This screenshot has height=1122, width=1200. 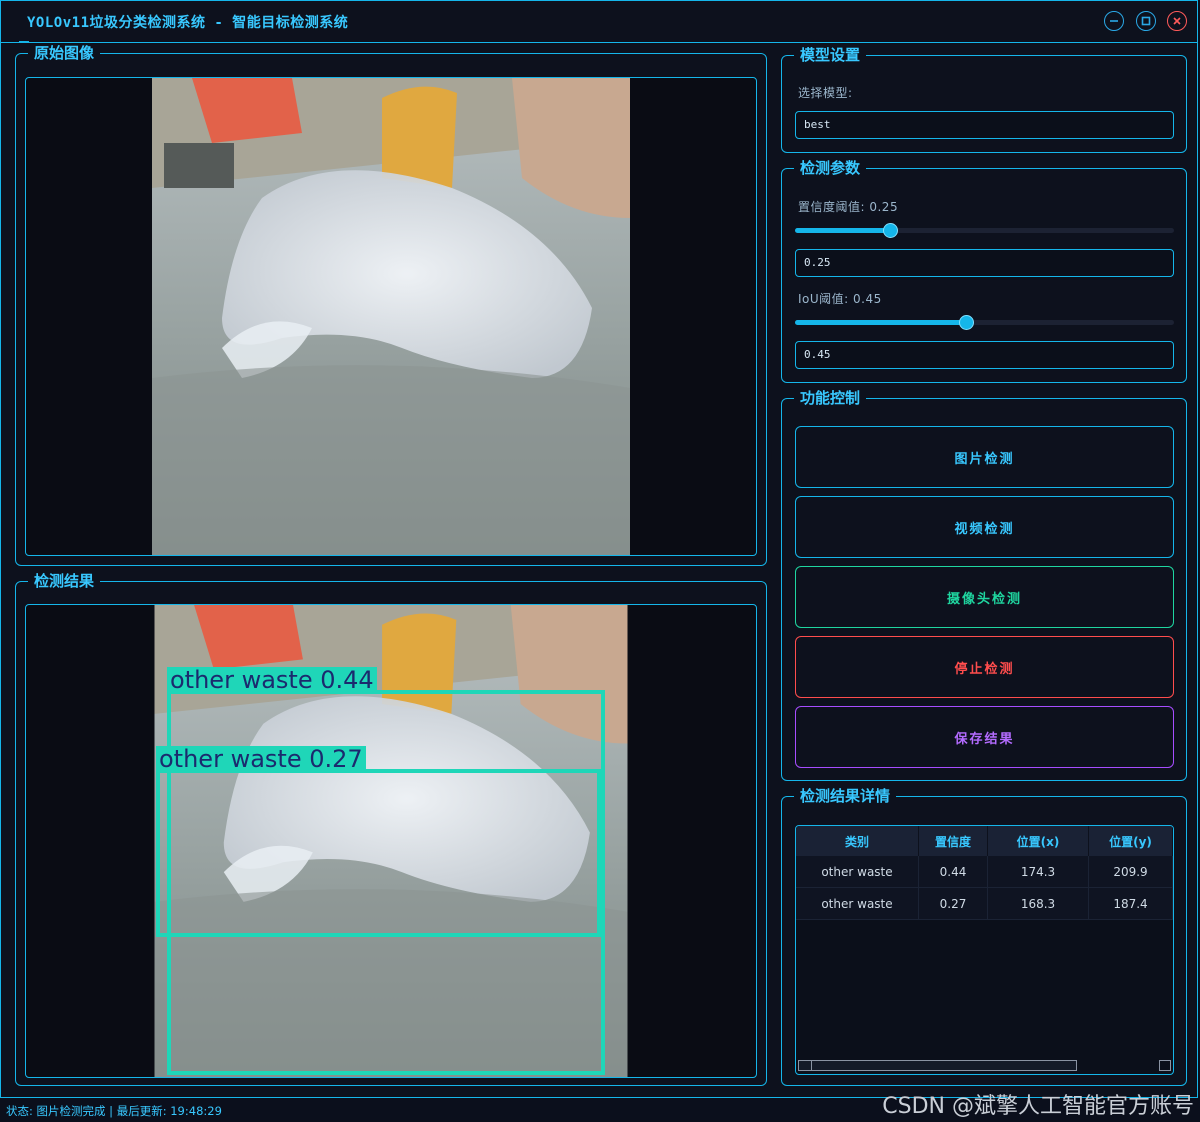 I want to click on scroll-corner, so click(x=1165, y=1065).